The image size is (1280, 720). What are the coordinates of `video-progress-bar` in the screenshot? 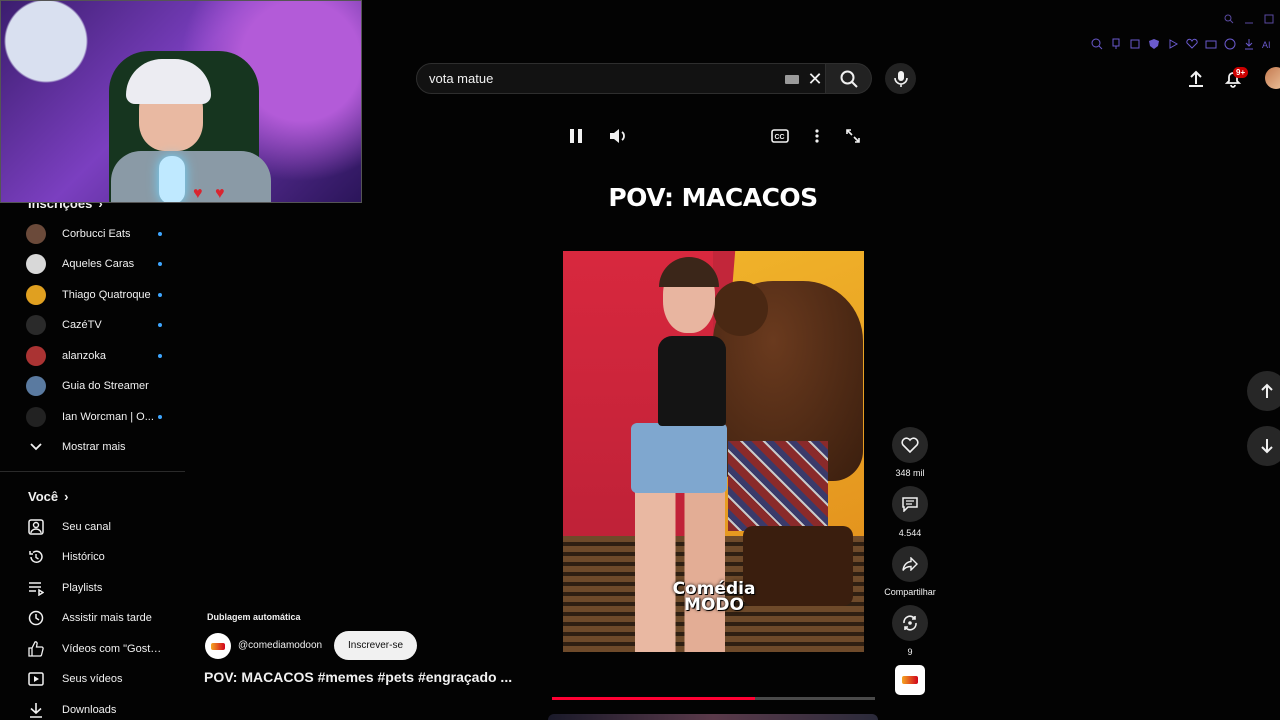 It's located at (713, 698).